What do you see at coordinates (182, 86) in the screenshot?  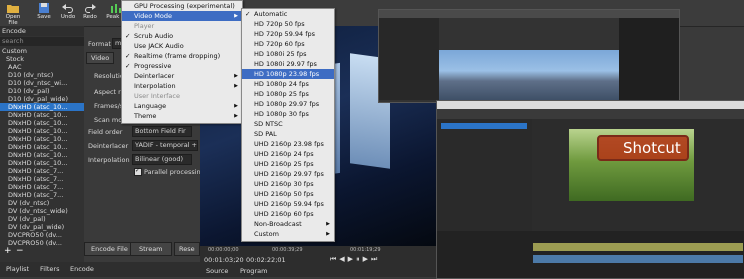 I see `menu-item: Interpolation ▶` at bounding box center [182, 86].